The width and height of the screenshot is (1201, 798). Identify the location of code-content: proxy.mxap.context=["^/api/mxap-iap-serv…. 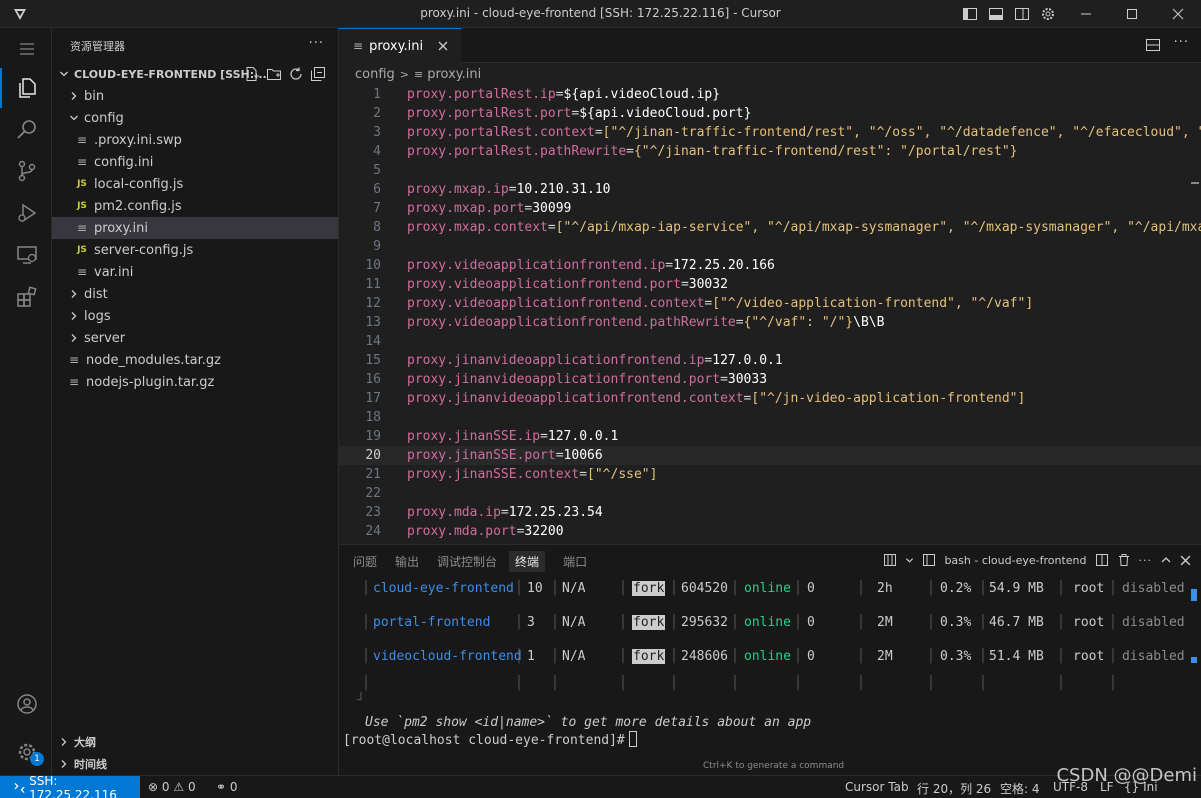
(804, 227).